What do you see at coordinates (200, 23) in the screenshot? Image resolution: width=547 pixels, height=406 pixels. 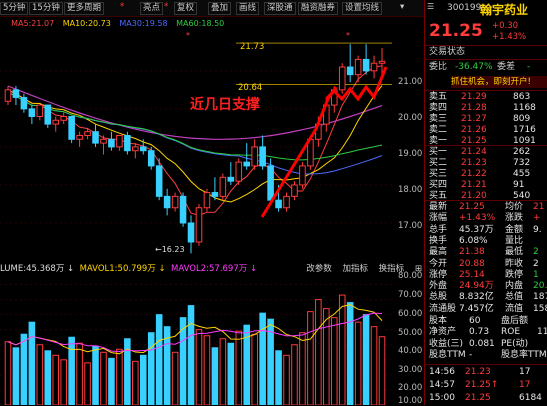 I see `ma60-legend: MA60:18.50` at bounding box center [200, 23].